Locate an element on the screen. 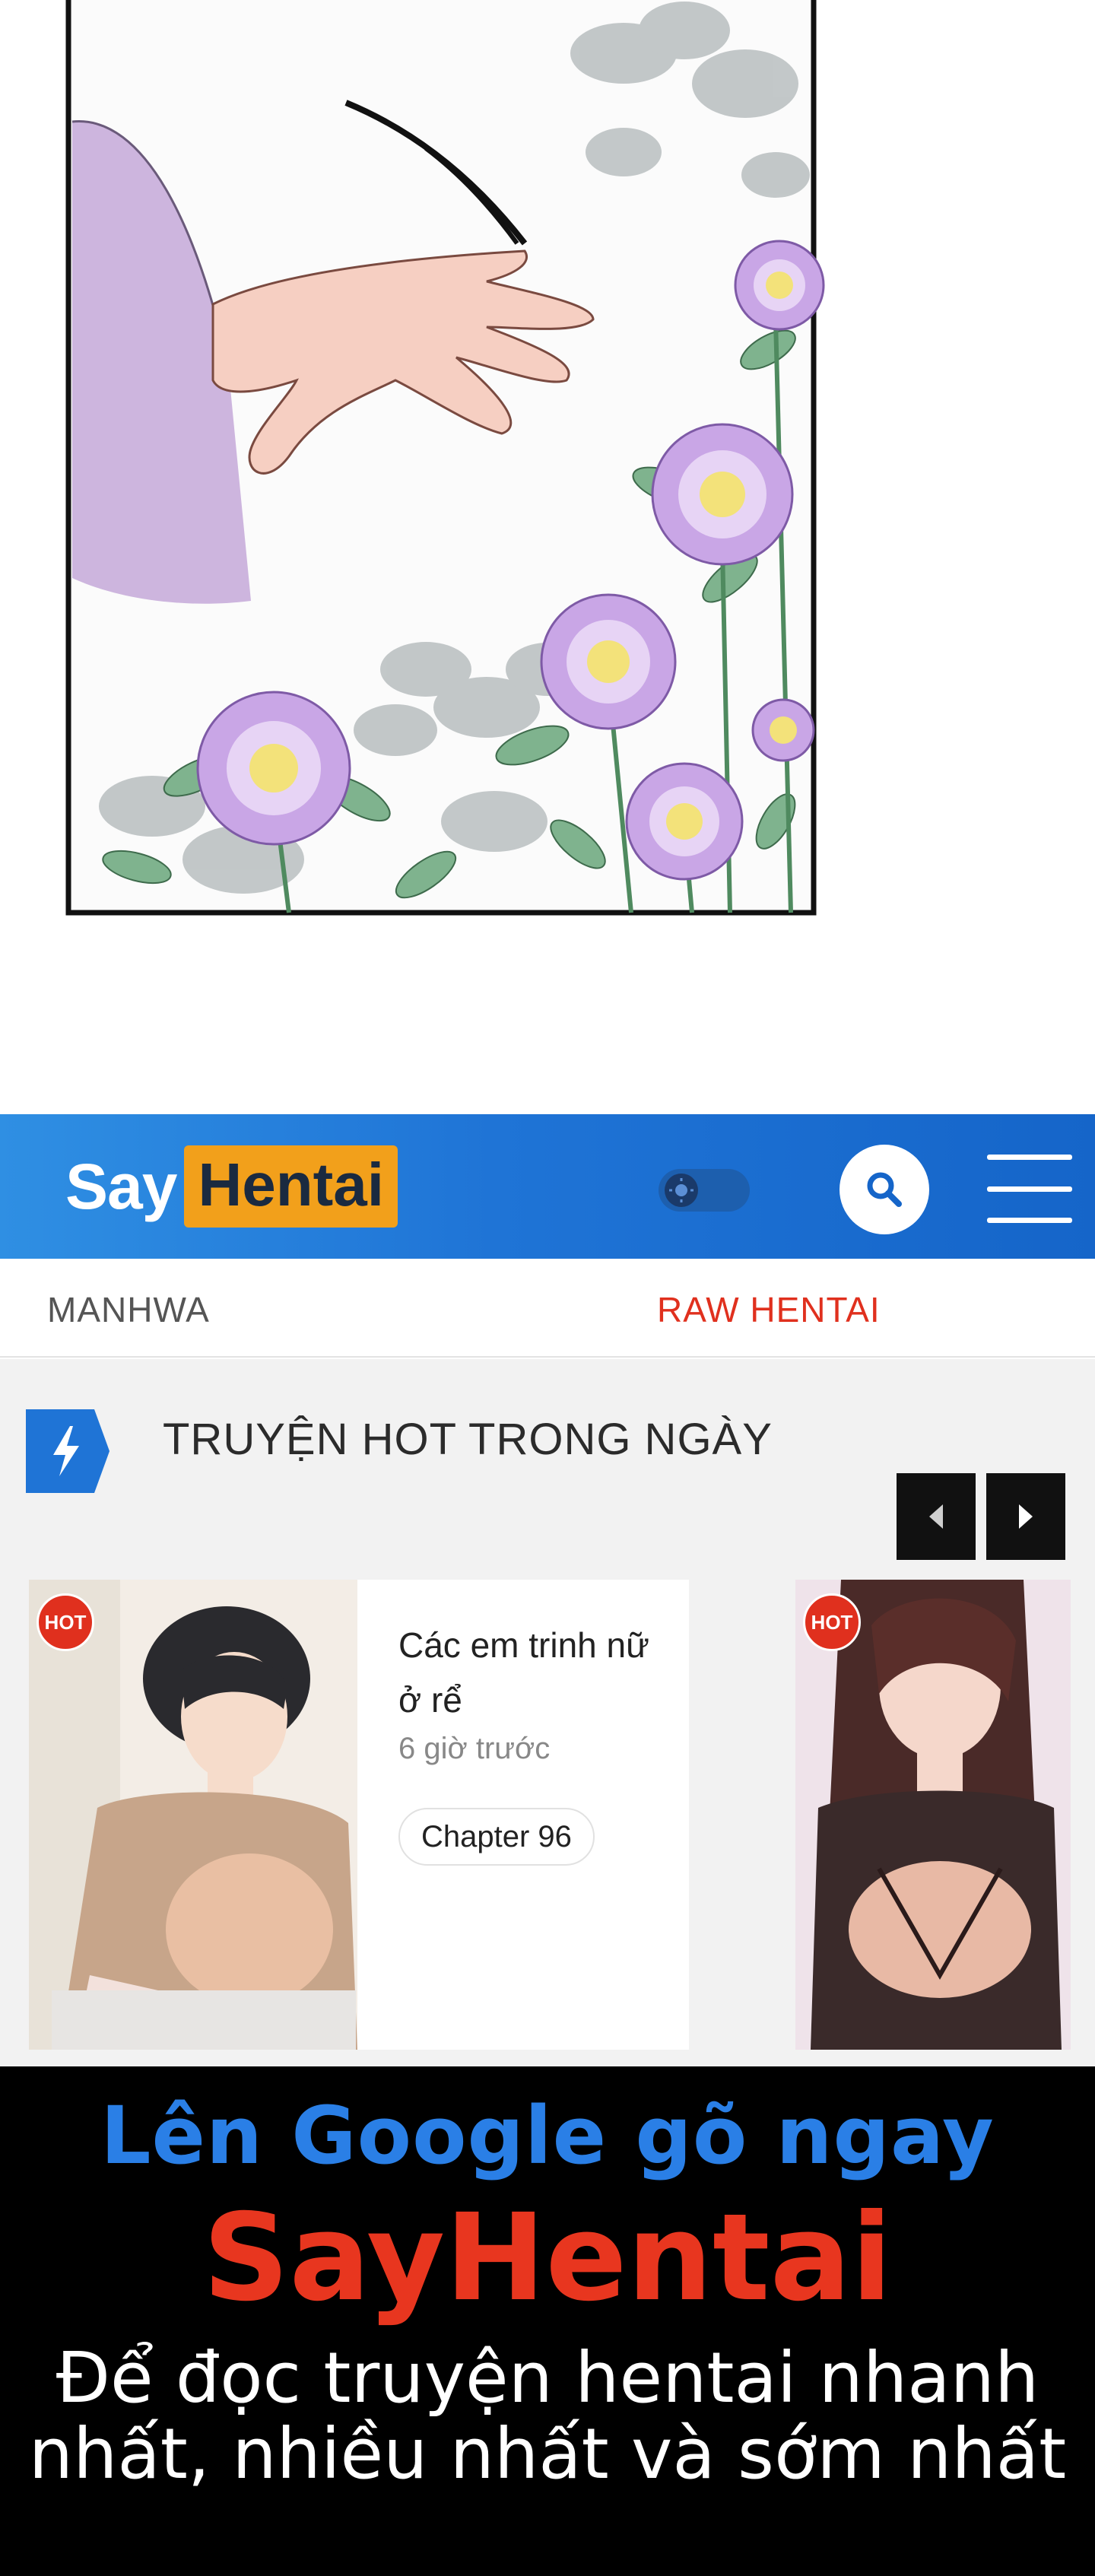 This screenshot has width=1095, height=2576. section-icon is located at coordinates (68, 1453).